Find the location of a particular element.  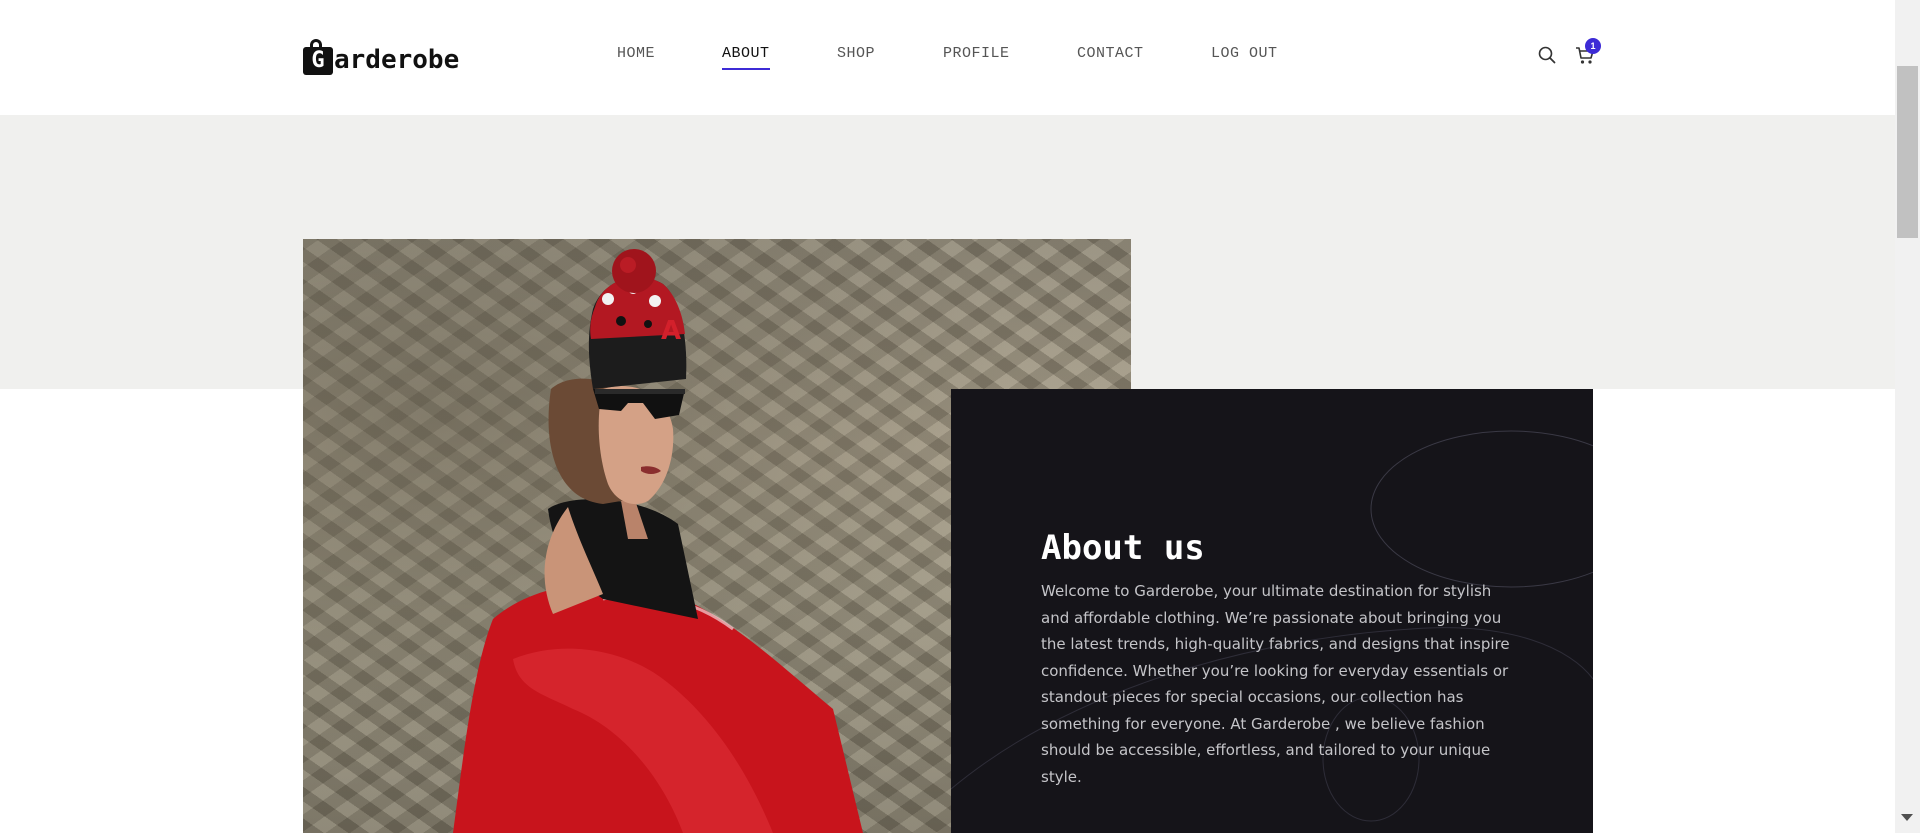

nav-log-out: LOG OUT is located at coordinates (1244, 53).